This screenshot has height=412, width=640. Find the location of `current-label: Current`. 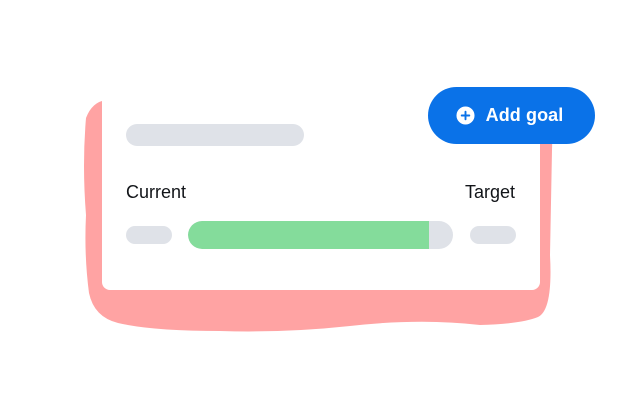

current-label: Current is located at coordinates (156, 192).